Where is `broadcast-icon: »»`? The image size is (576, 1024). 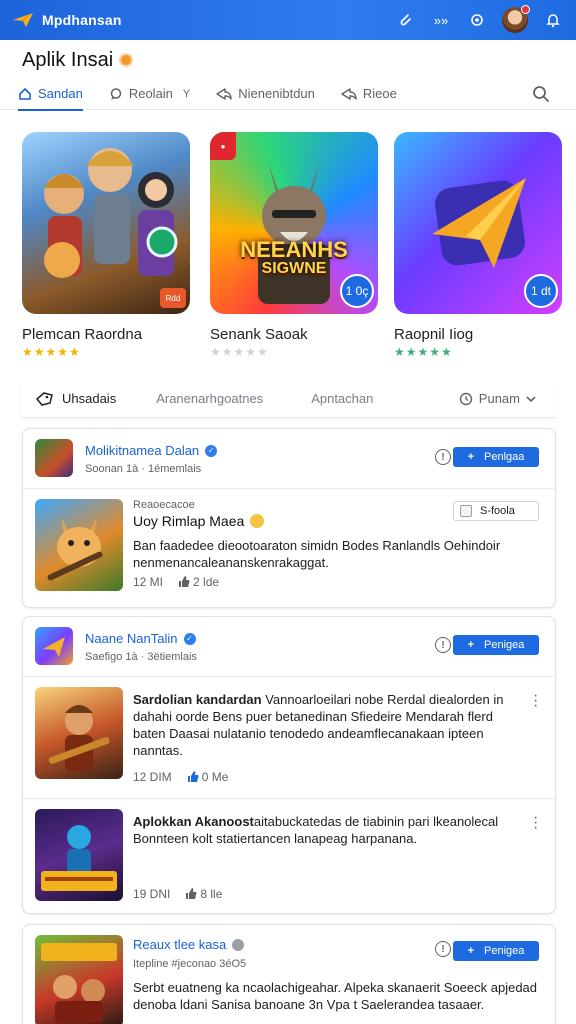
broadcast-icon: »» is located at coordinates (441, 20).